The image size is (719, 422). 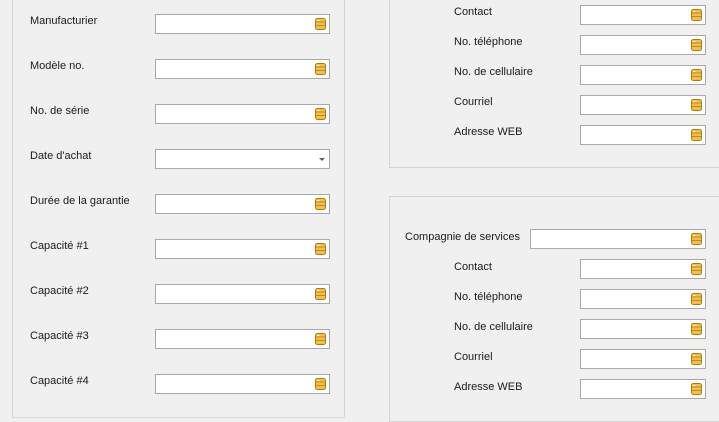 I want to click on supplier-contact-field, so click(x=643, y=15).